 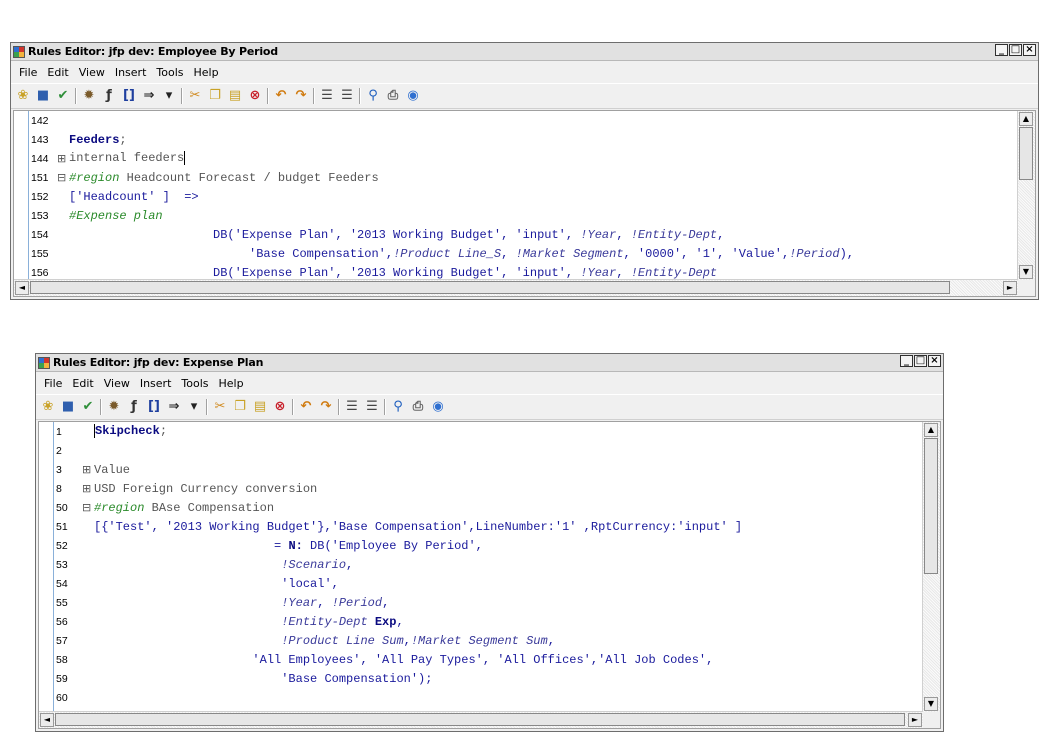 I want to click on resize-grip, so click(x=931, y=720).